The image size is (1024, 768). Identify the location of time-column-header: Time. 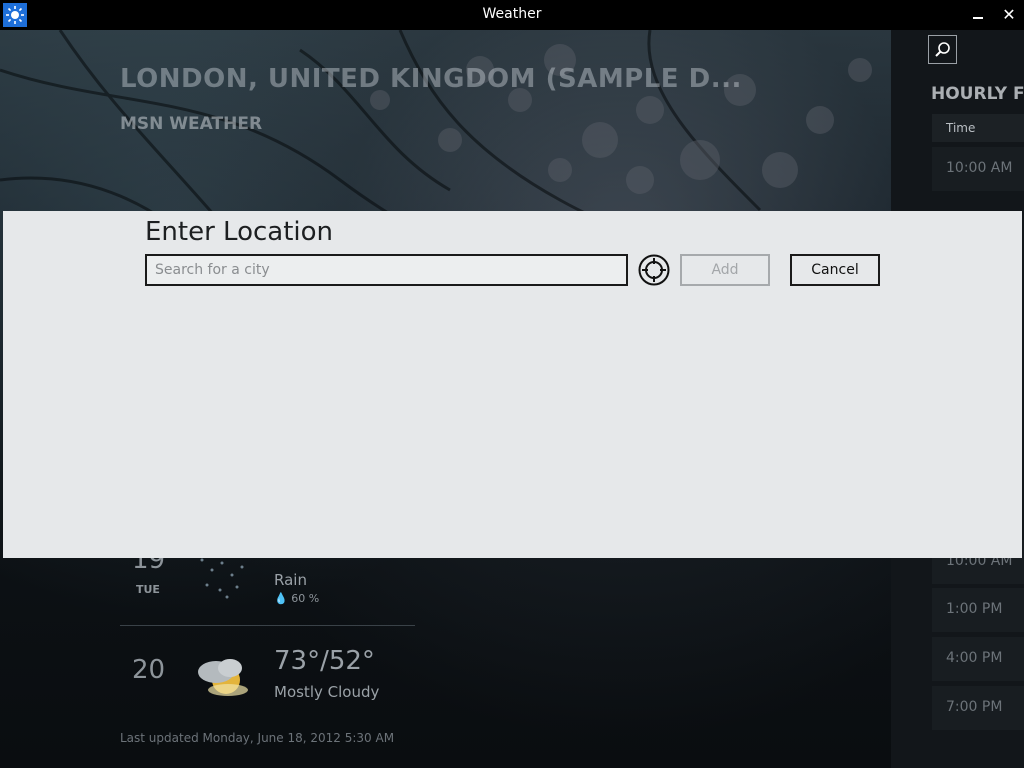
(961, 128).